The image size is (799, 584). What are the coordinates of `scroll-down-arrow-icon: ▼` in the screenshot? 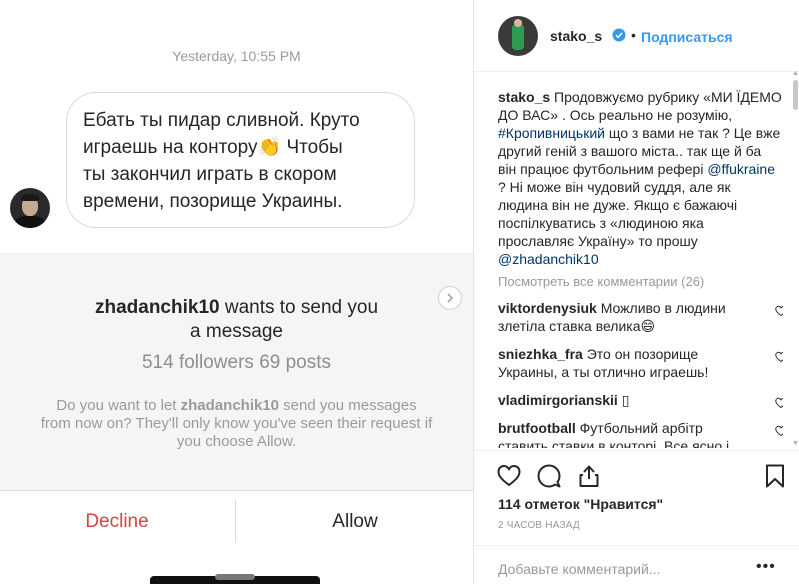 It's located at (795, 443).